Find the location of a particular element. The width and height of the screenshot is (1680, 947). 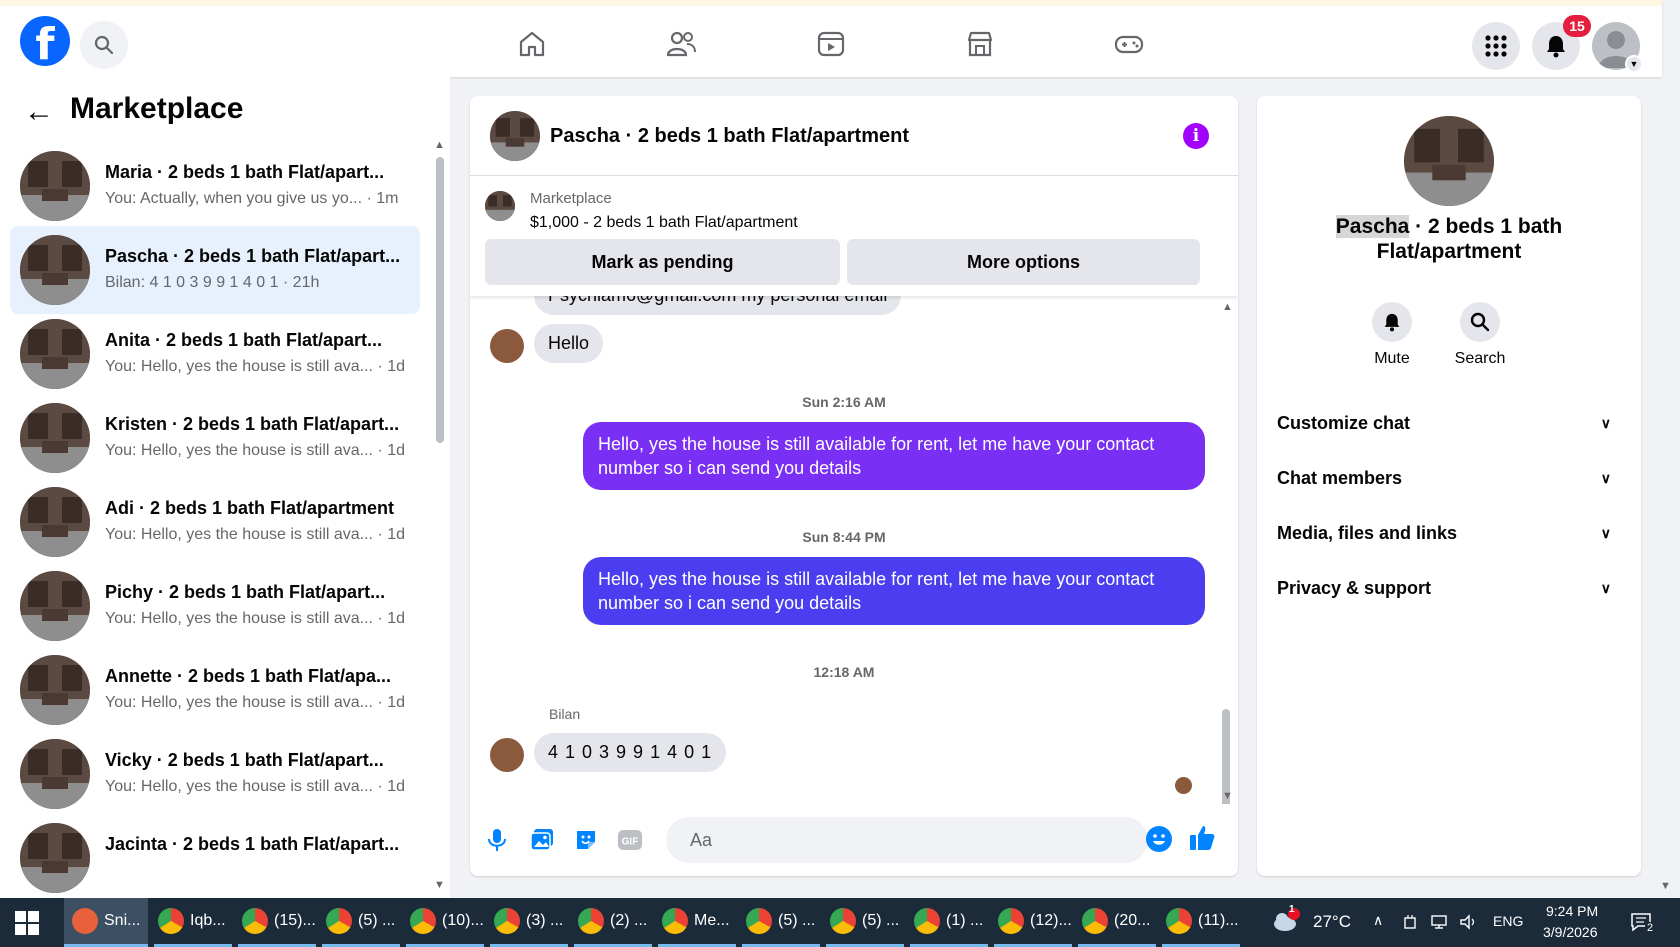

chevron-down-icon: ▼ is located at coordinates (1634, 64).